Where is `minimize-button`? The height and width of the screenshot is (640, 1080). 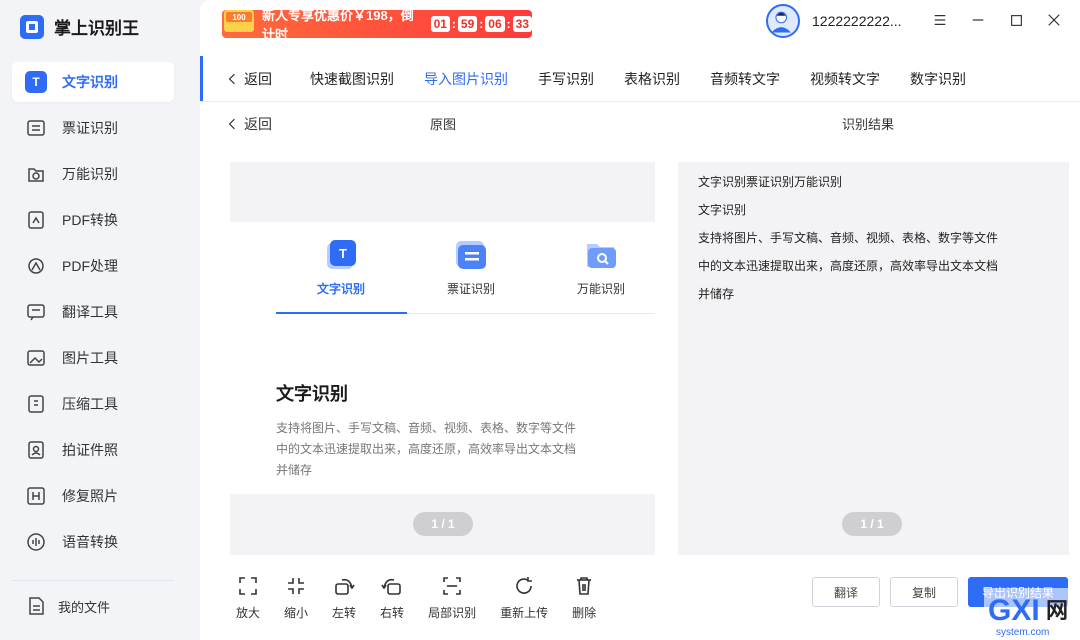 minimize-button is located at coordinates (978, 20).